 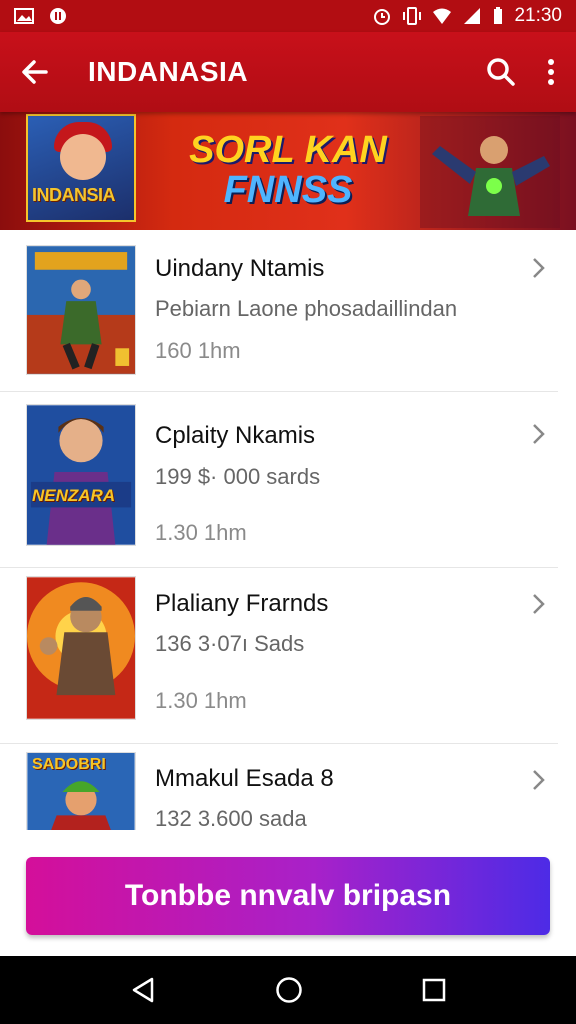 I want to click on status-bar: 21:30, so click(x=288, y=16).